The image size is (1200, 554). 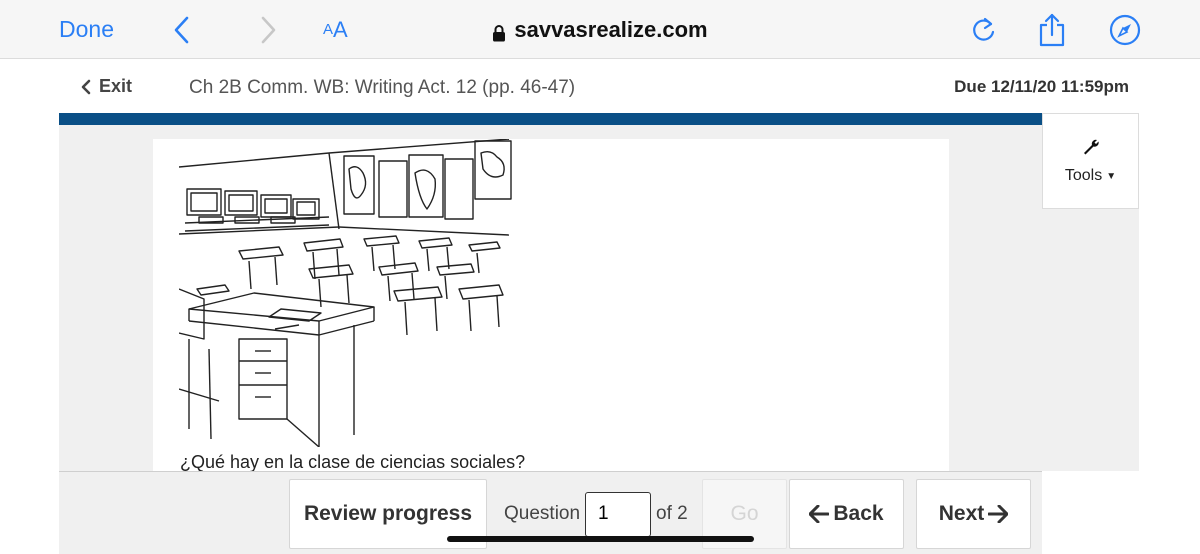 I want to click on share-icon, so click(x=1052, y=29).